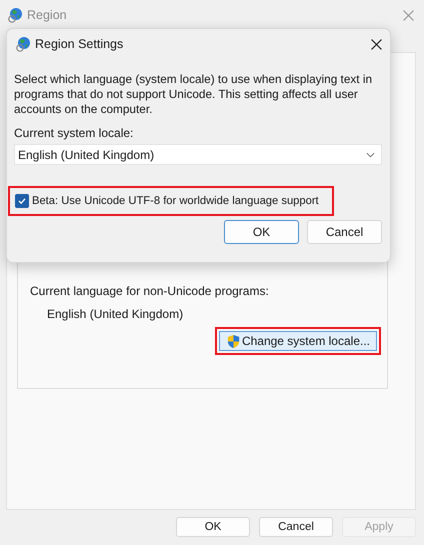  What do you see at coordinates (175, 201) in the screenshot?
I see `checkbox-label: Beta: Use Unicode UTF-8 for worldwide language support` at bounding box center [175, 201].